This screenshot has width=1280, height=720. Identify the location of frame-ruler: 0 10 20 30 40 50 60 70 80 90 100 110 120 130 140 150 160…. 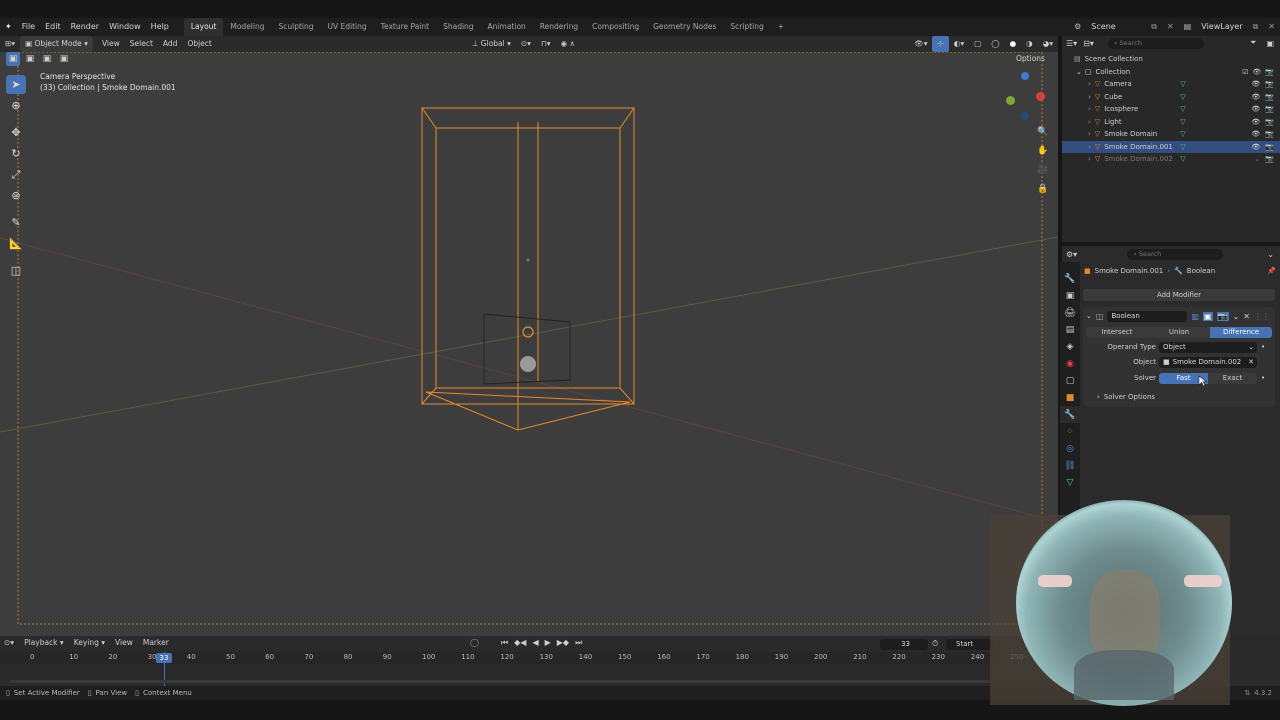
(511, 658).